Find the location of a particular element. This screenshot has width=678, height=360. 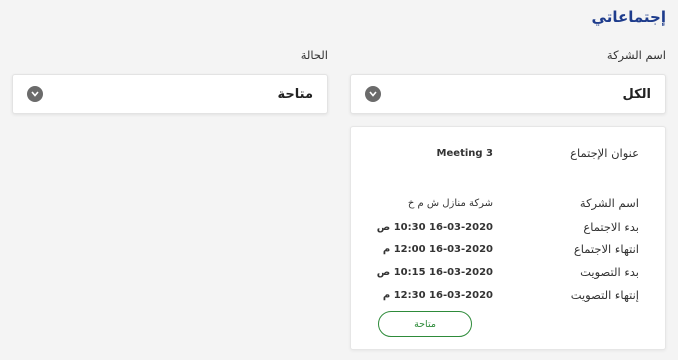

company-select: الكل is located at coordinates (508, 94).